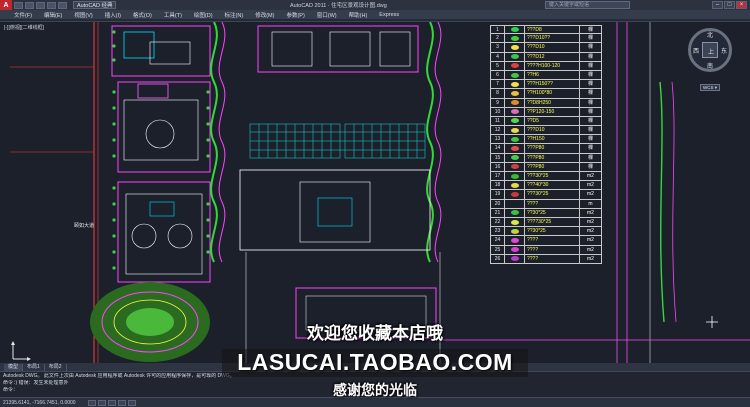  I want to click on wcs-menu: WCS ▾, so click(710, 87).